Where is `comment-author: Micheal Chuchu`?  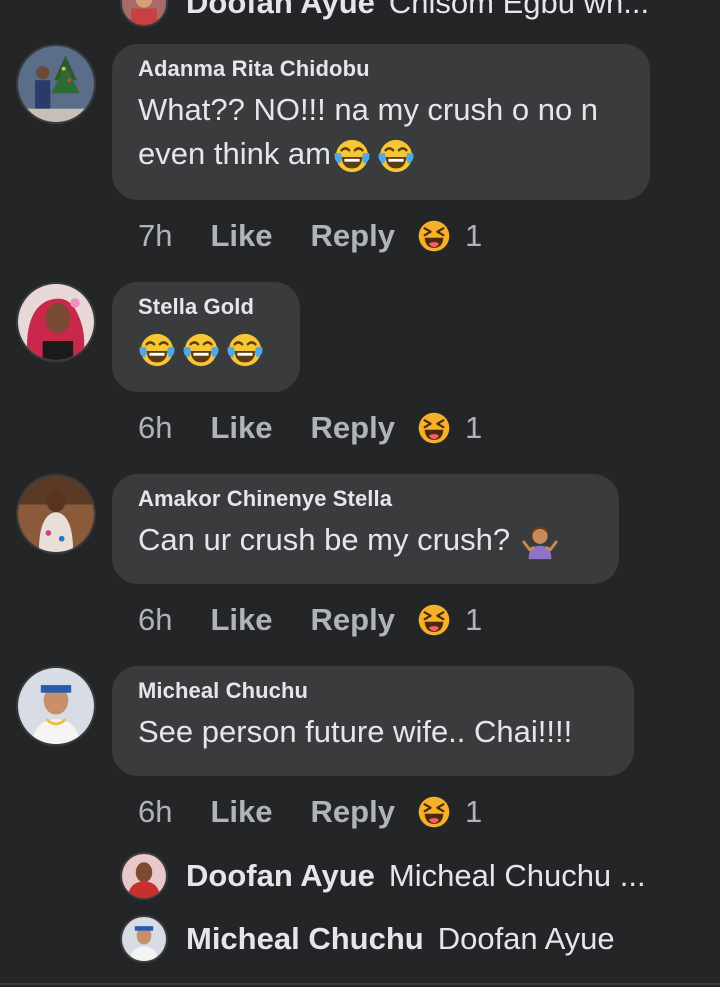
comment-author: Micheal Chuchu is located at coordinates (373, 691).